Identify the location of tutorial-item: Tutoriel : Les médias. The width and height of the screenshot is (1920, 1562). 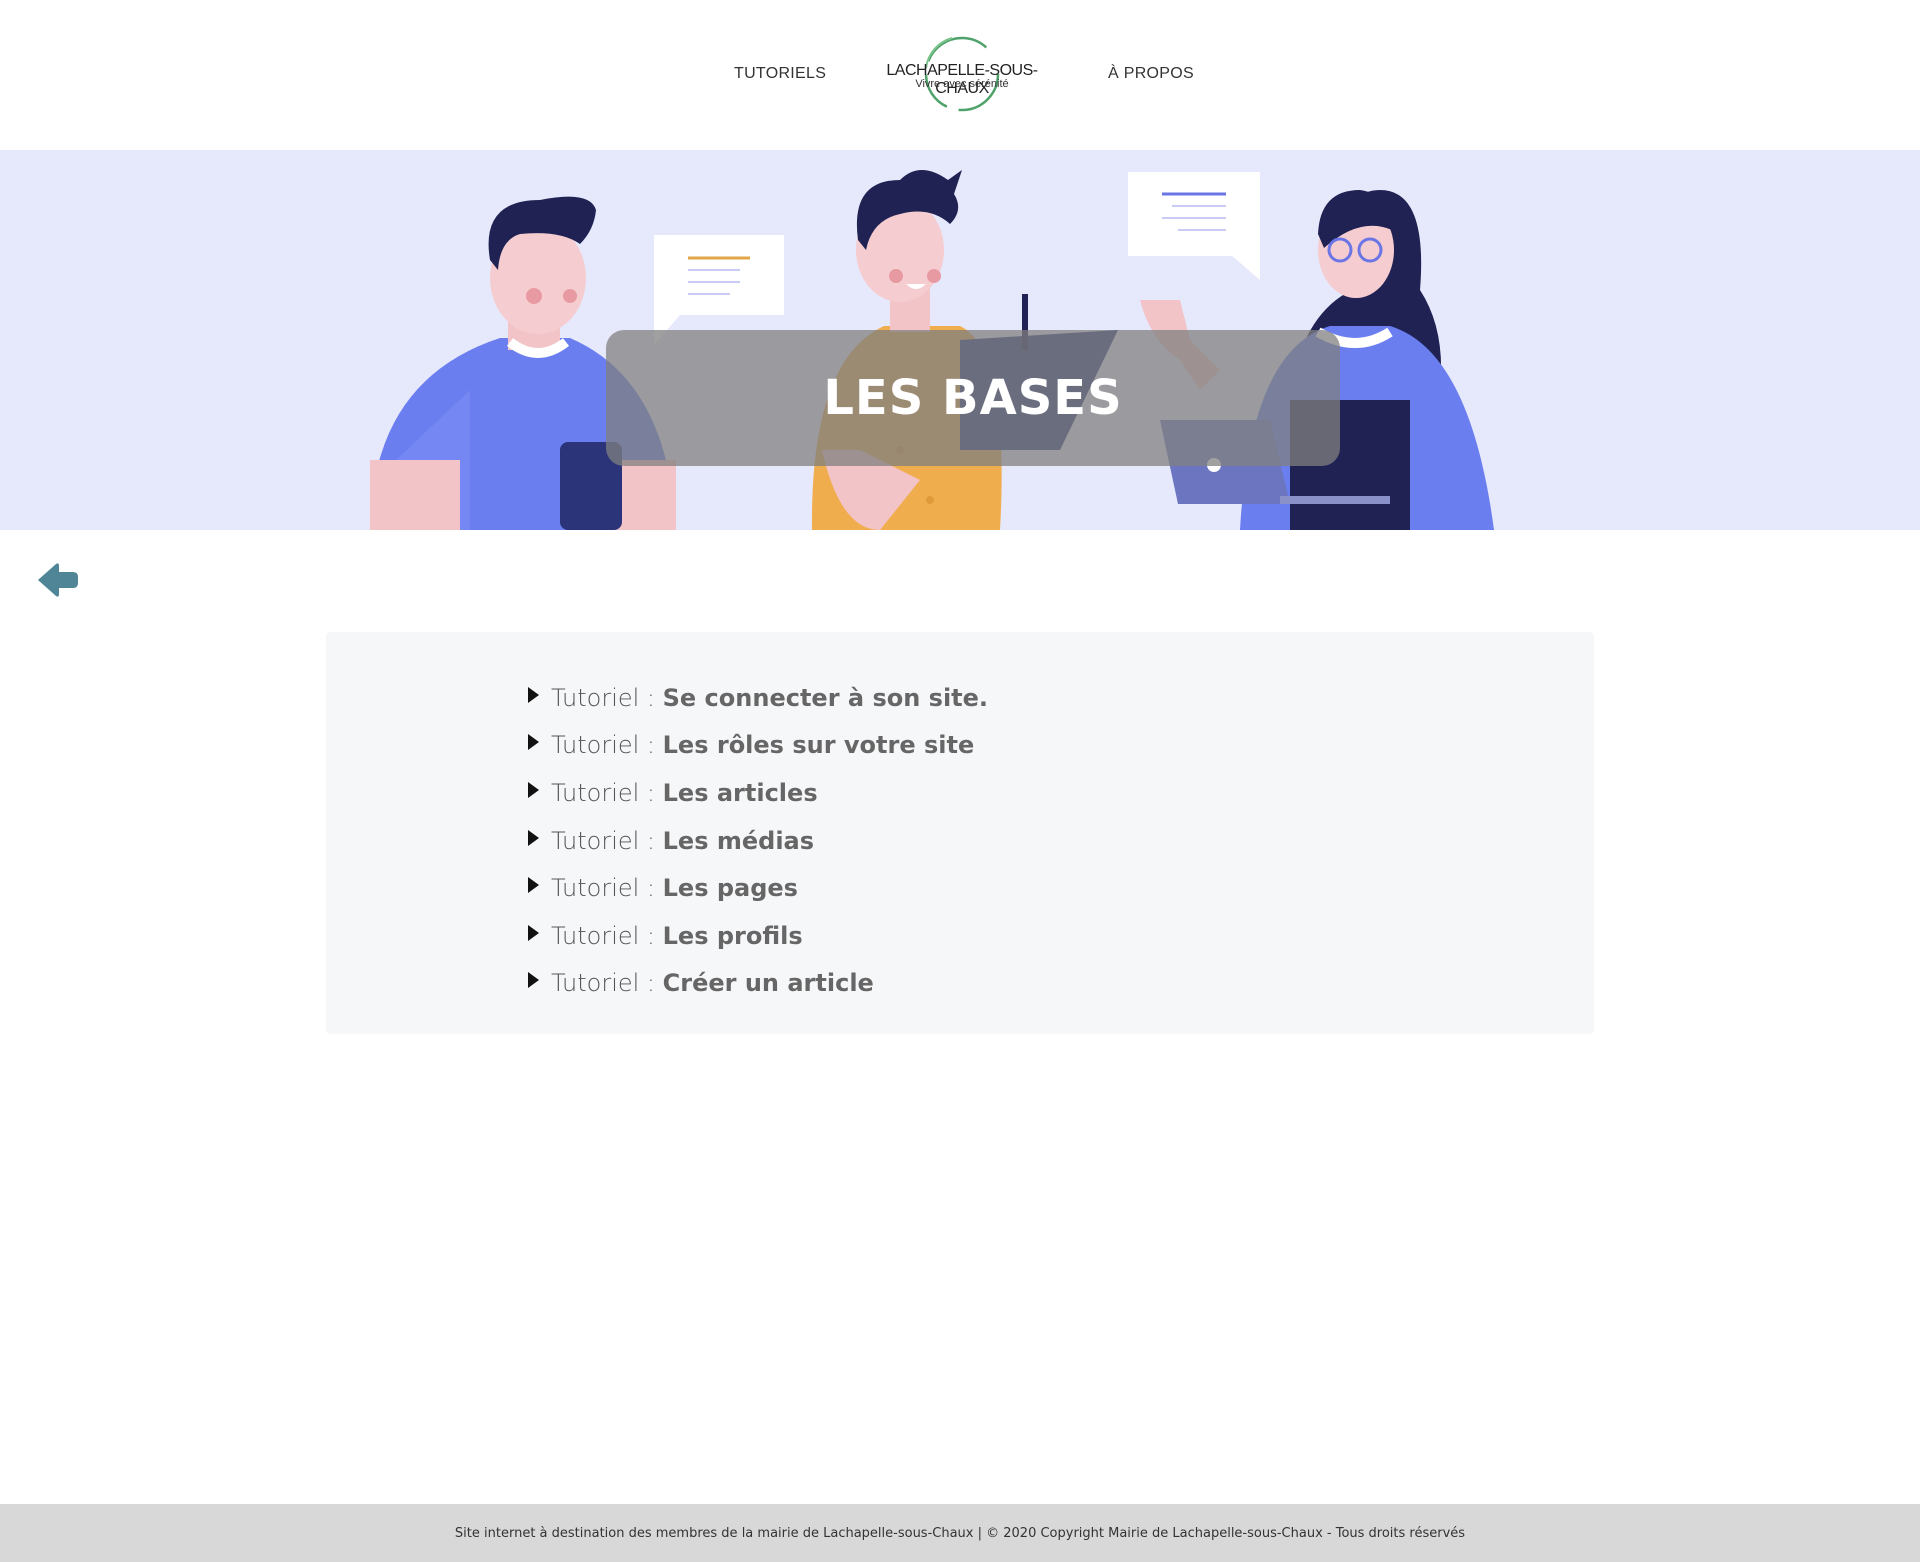
(758, 841).